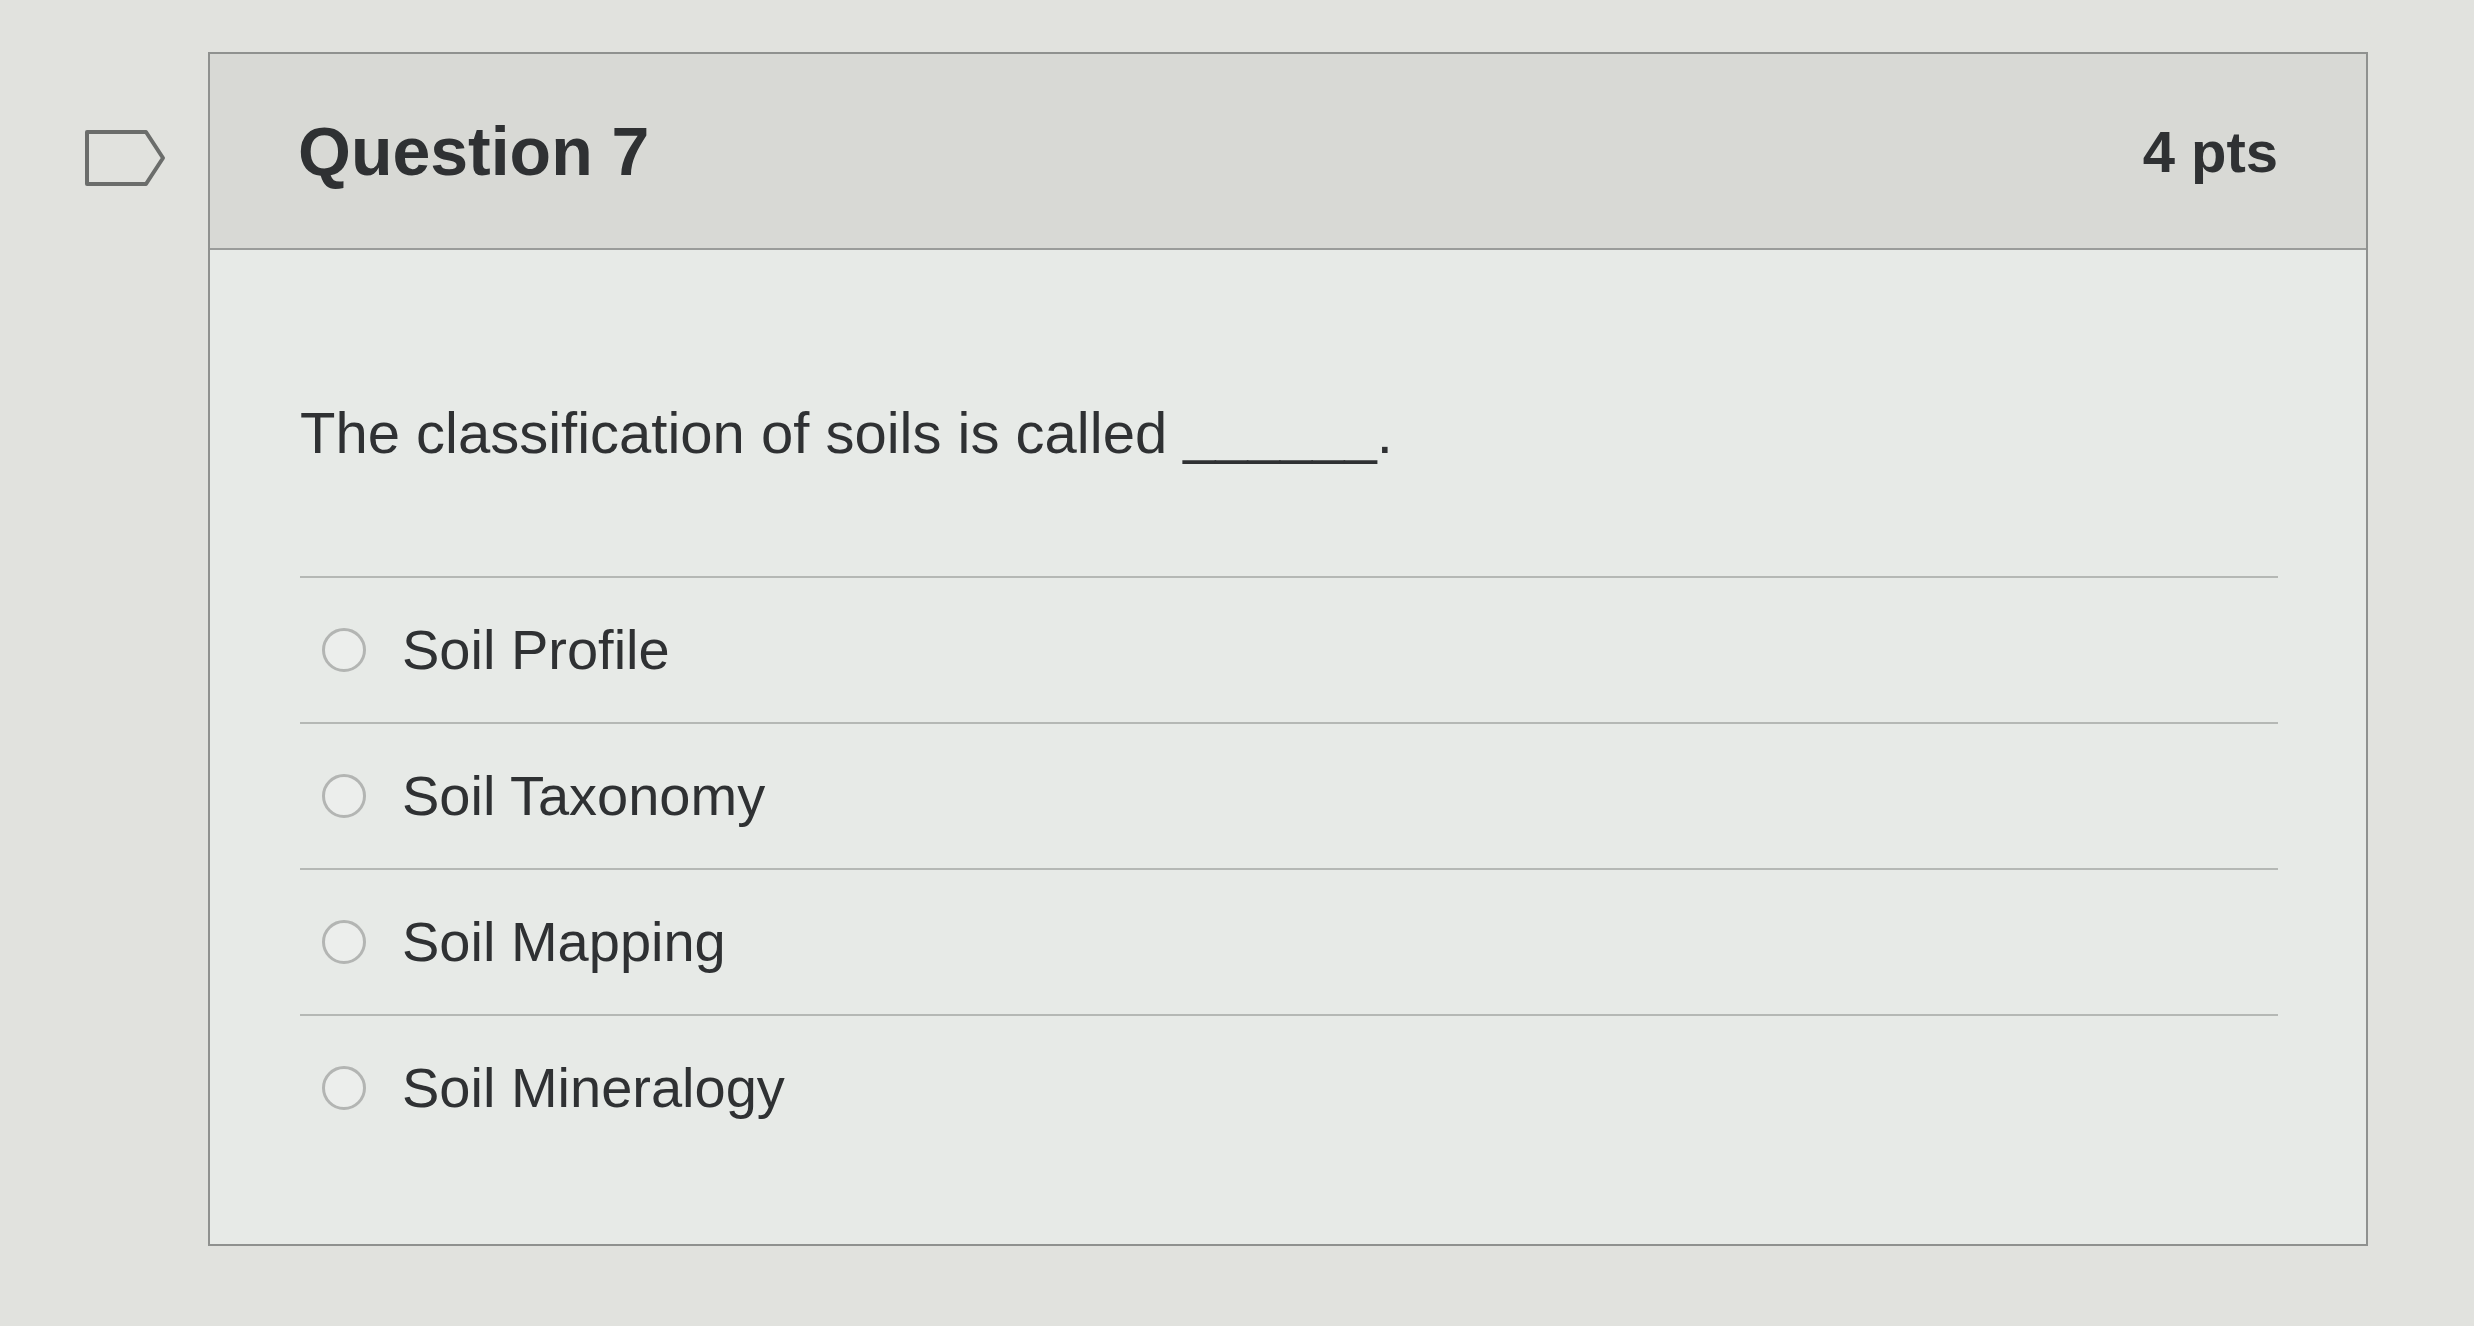 The width and height of the screenshot is (2474, 1326). I want to click on answer-option: Soil Profile, so click(1289, 648).